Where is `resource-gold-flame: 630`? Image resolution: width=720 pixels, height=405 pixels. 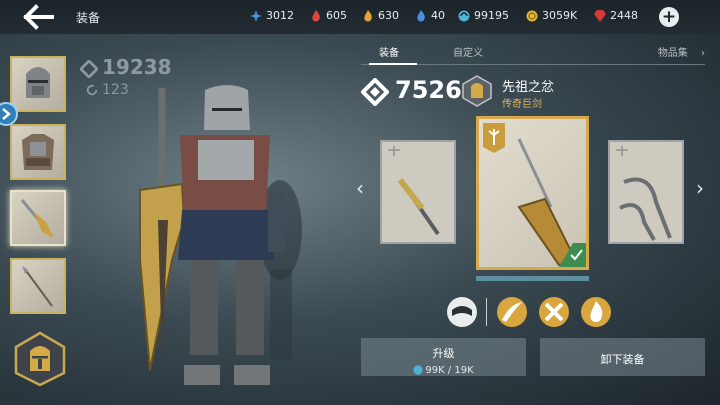 resource-gold-flame: 630 is located at coordinates (380, 15).